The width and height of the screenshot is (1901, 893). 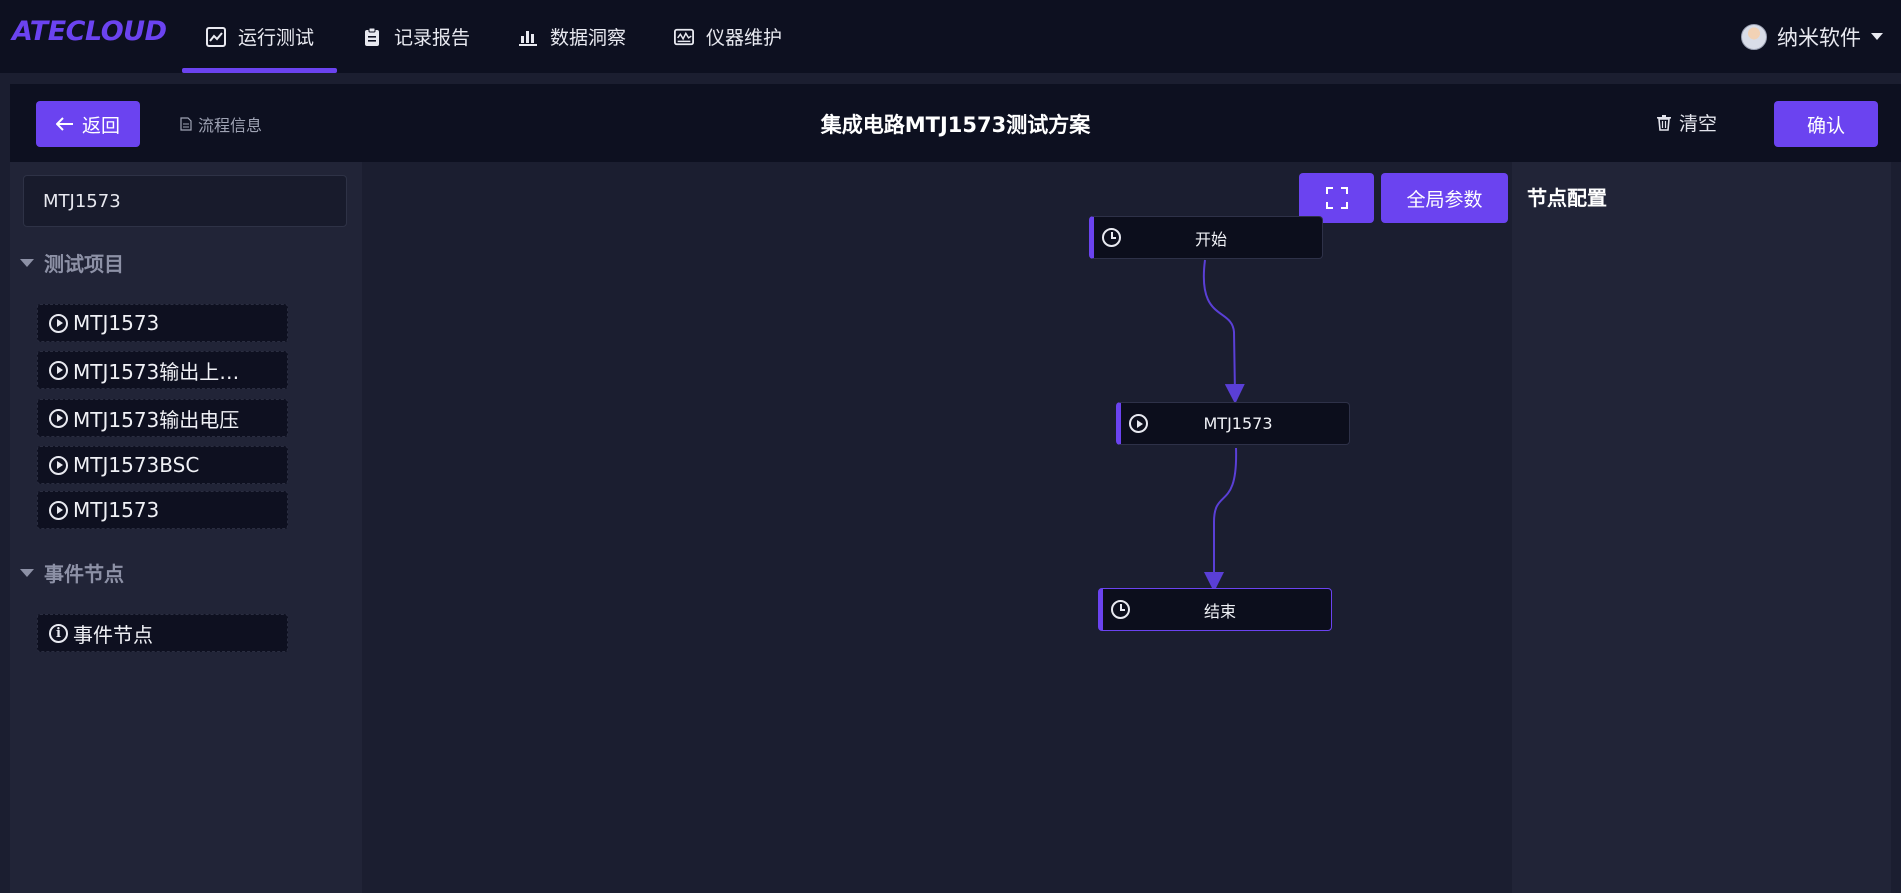 What do you see at coordinates (432, 38) in the screenshot?
I see `nav-label: 记录报告` at bounding box center [432, 38].